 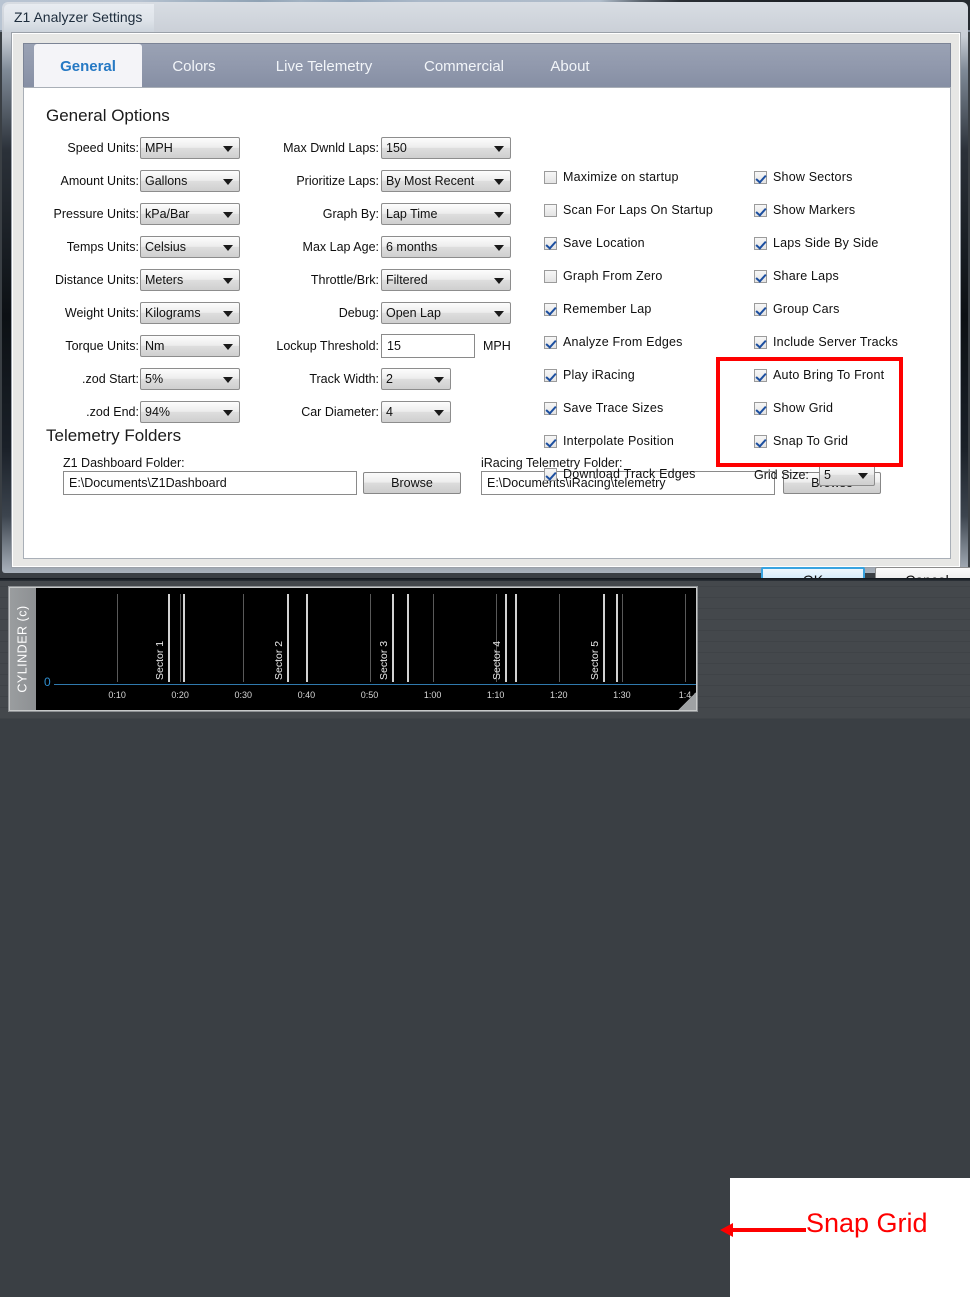 I want to click on combo-debug: Open Lap, so click(x=446, y=313).